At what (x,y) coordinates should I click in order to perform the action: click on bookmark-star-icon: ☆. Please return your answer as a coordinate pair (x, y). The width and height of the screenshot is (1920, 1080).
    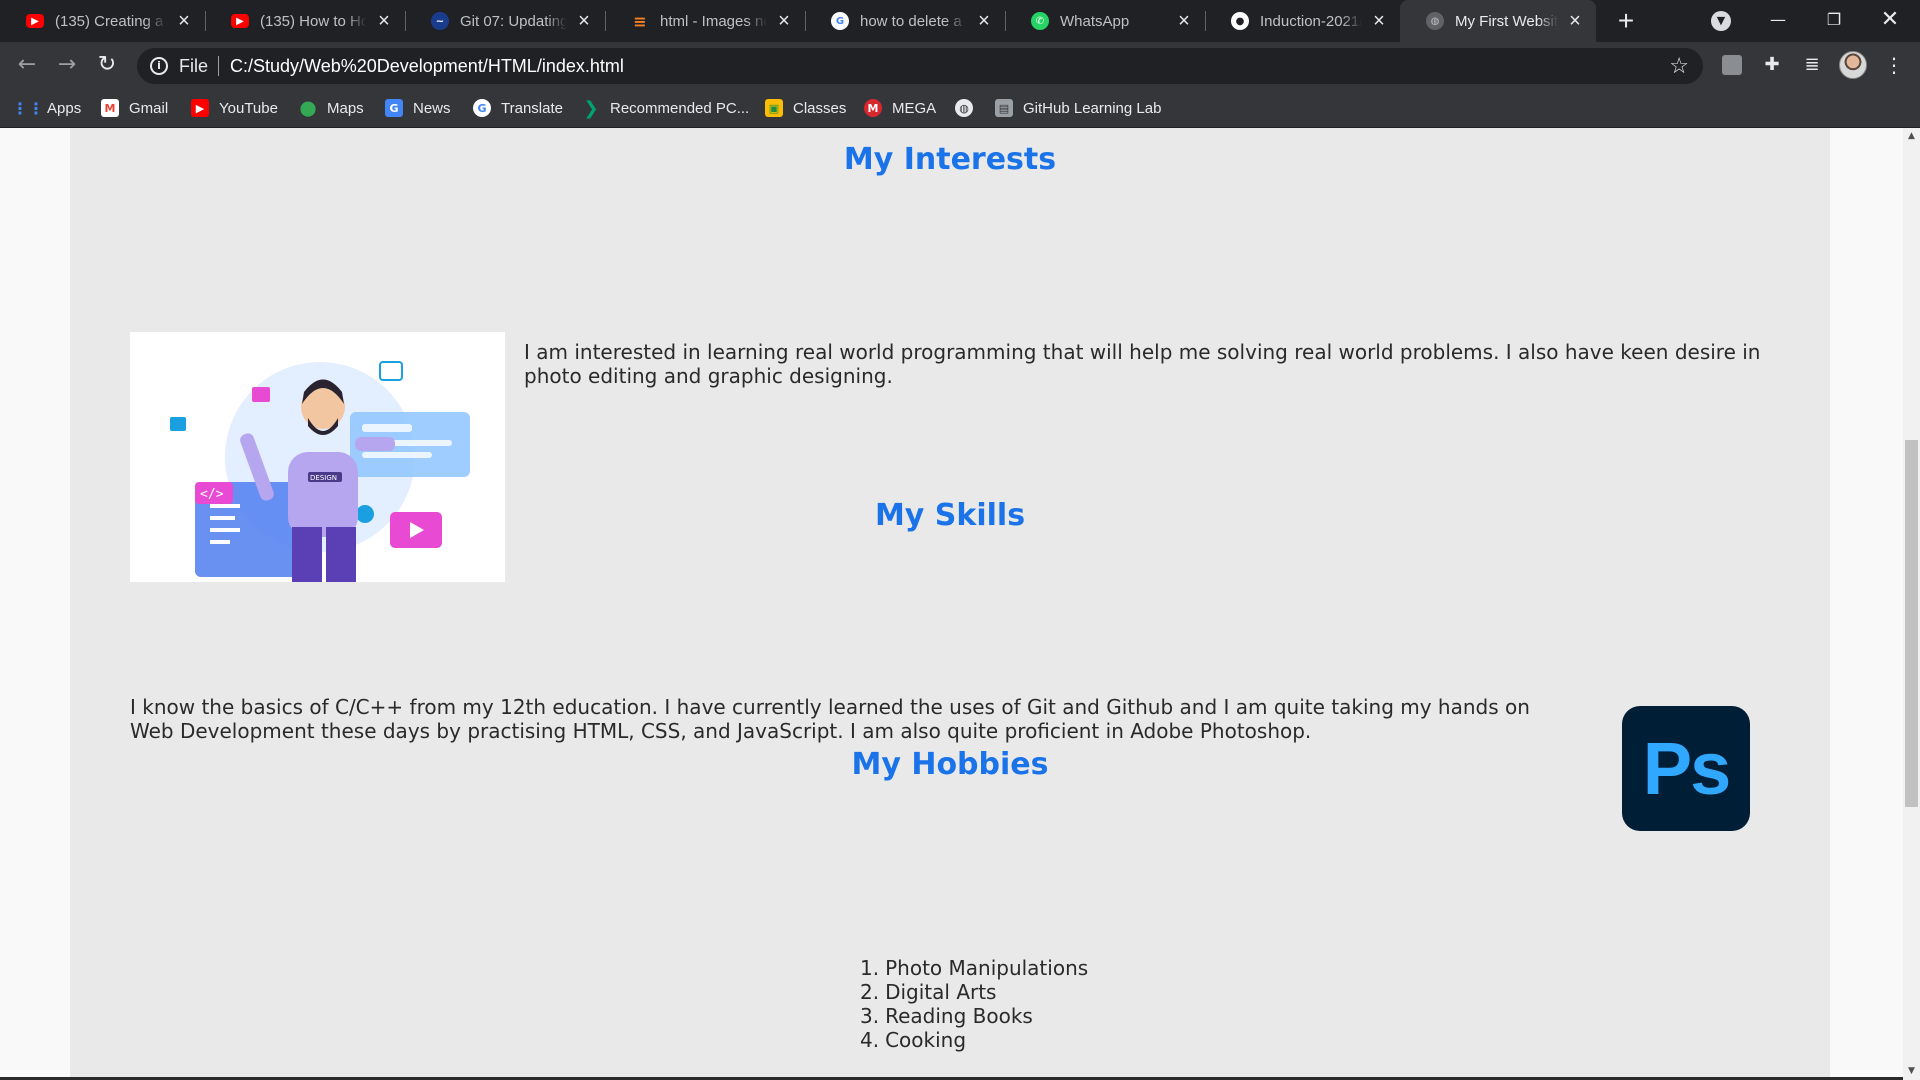
    Looking at the image, I should click on (1679, 66).